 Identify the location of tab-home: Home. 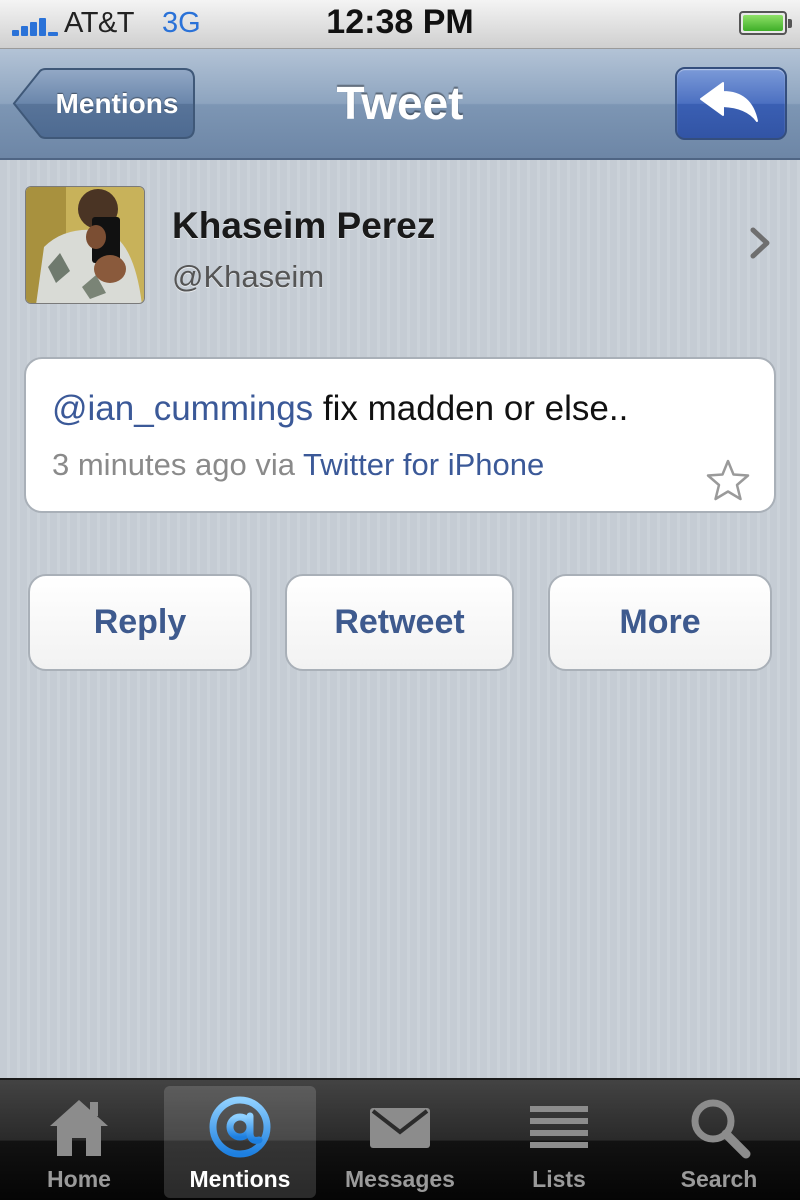
(79, 1142).